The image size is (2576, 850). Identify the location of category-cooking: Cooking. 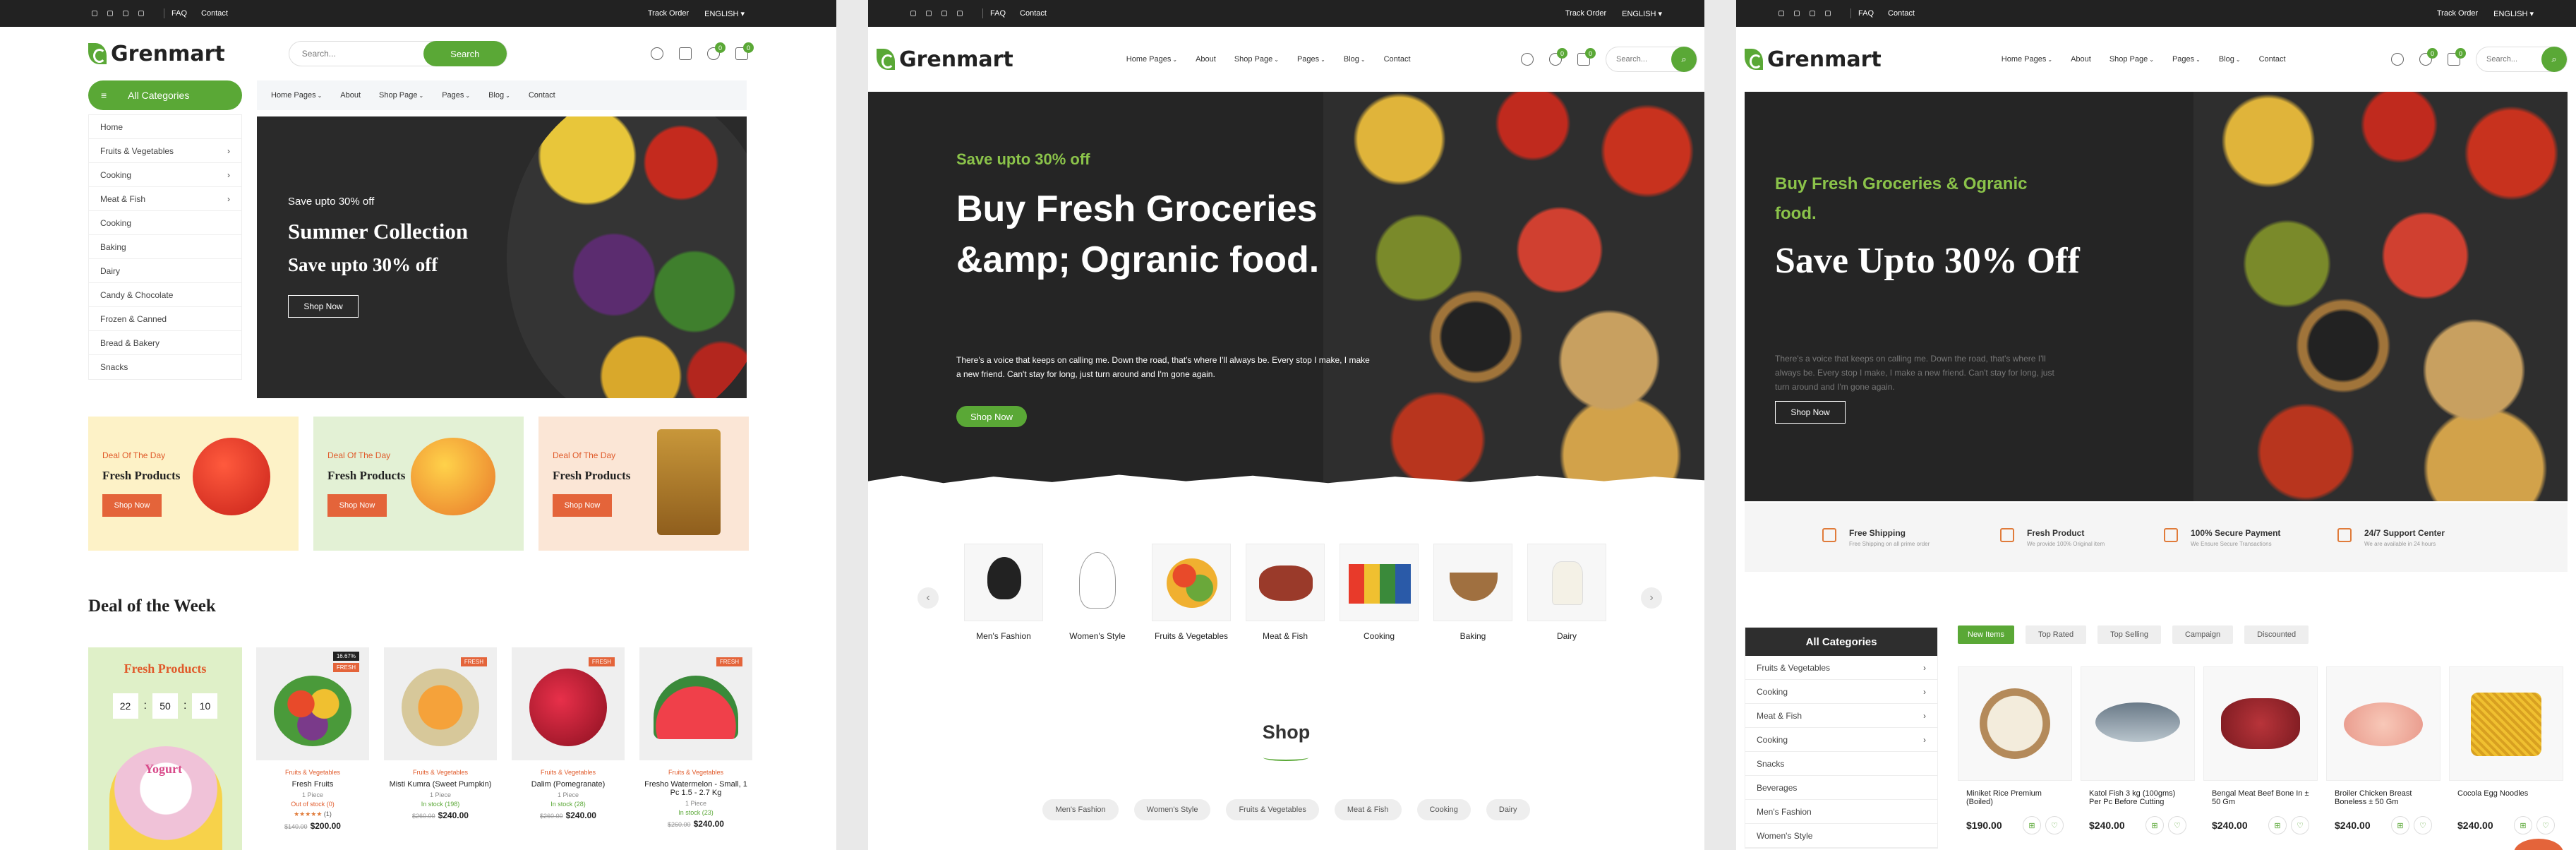
(1379, 592).